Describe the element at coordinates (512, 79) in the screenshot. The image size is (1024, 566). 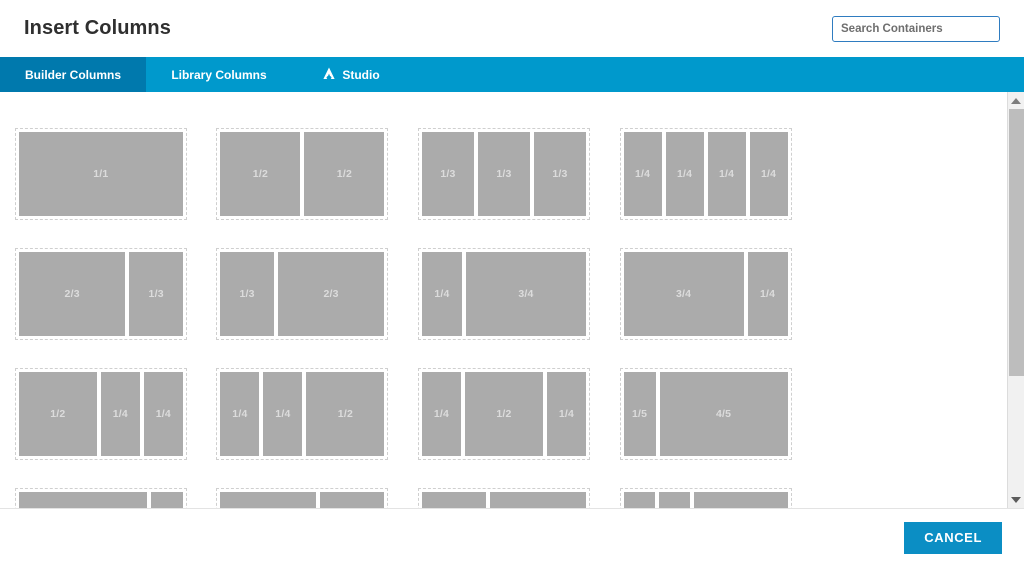
I see `tab-bar: Builder Columns Library Columns Studio` at that location.